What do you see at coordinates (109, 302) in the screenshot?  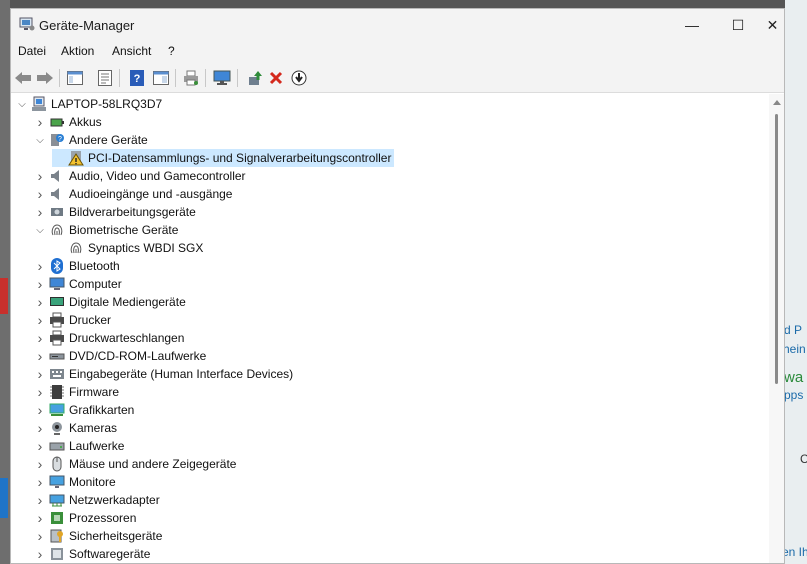 I see `tree-category: › Digitale Mediengeräte` at bounding box center [109, 302].